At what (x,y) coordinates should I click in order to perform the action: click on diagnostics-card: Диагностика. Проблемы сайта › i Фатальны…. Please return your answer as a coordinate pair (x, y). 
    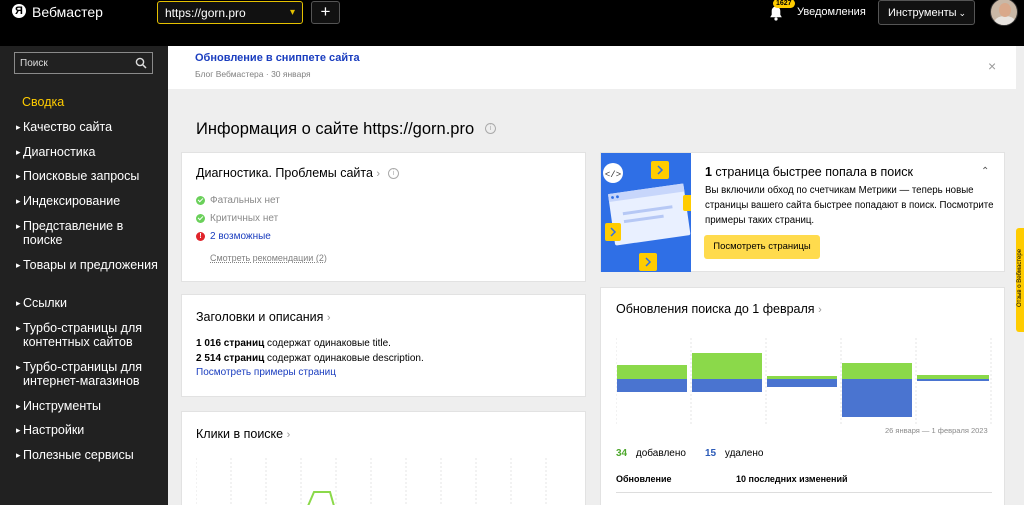
    Looking at the image, I should click on (383, 217).